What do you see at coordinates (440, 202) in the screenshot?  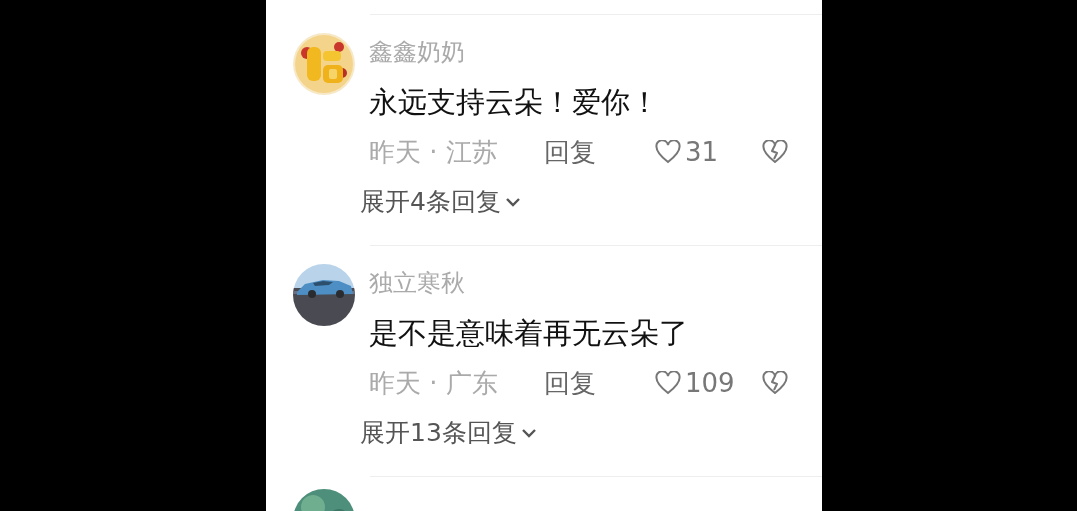 I see `expand-replies-button: 展开4条回复` at bounding box center [440, 202].